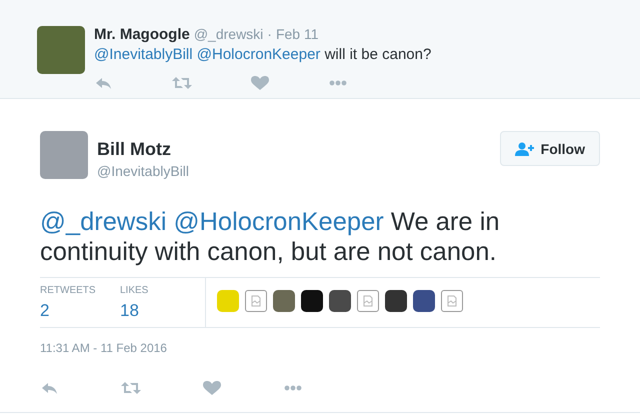 Image resolution: width=640 pixels, height=414 pixels. What do you see at coordinates (162, 311) in the screenshot?
I see `stat-count: 18` at bounding box center [162, 311].